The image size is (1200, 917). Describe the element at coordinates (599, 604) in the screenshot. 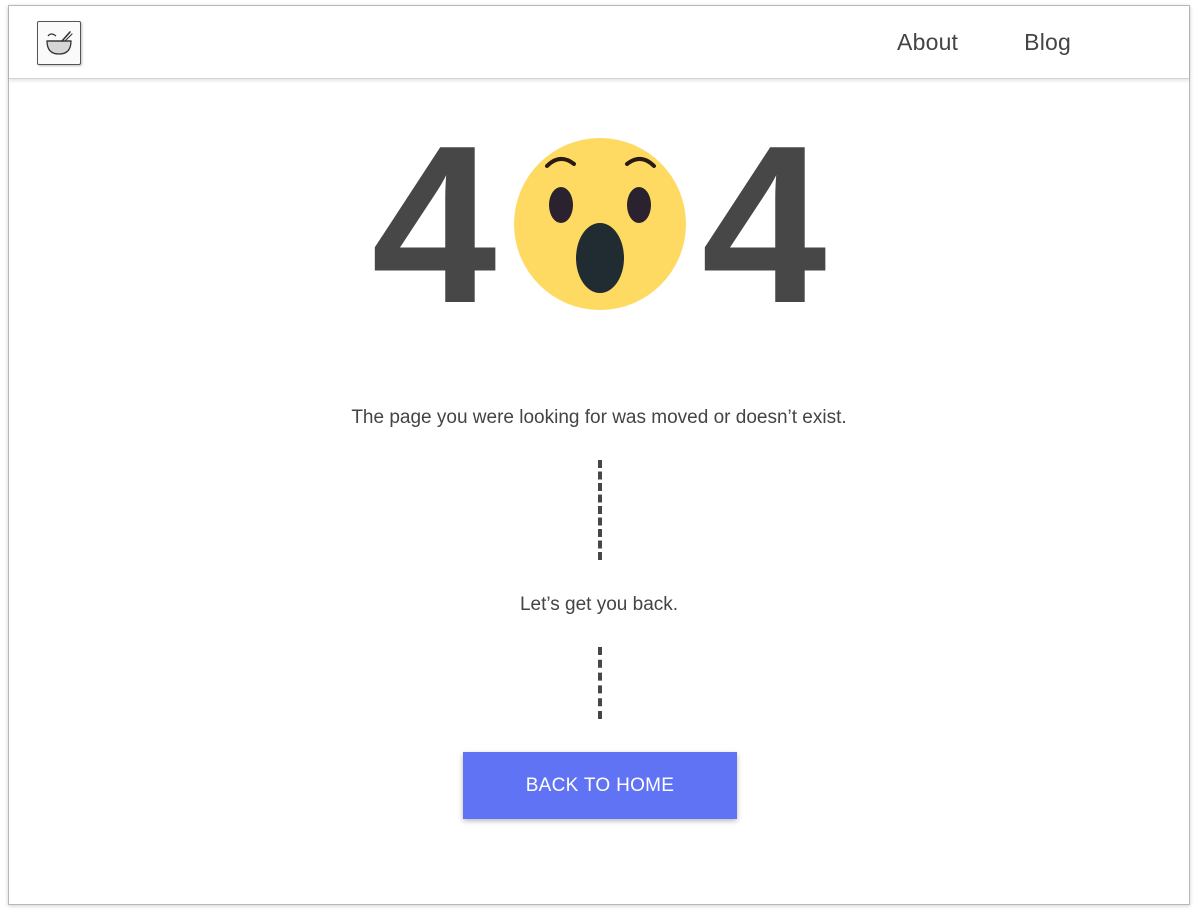

I see `error-submessage: Let’s get you back.` at that location.